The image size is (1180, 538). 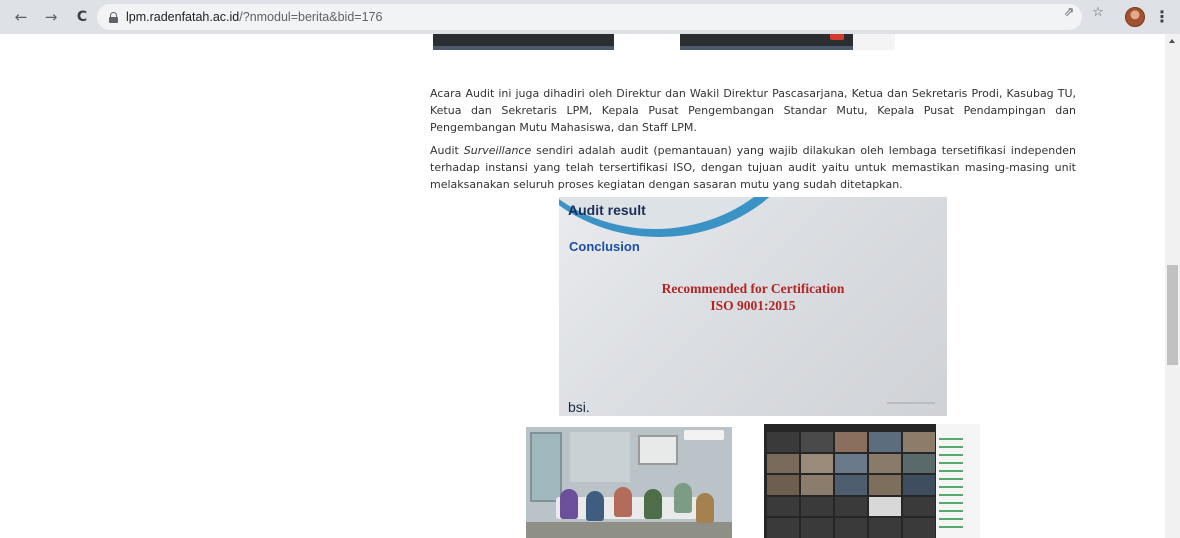 I want to click on page-scrollbar, so click(x=1172, y=286).